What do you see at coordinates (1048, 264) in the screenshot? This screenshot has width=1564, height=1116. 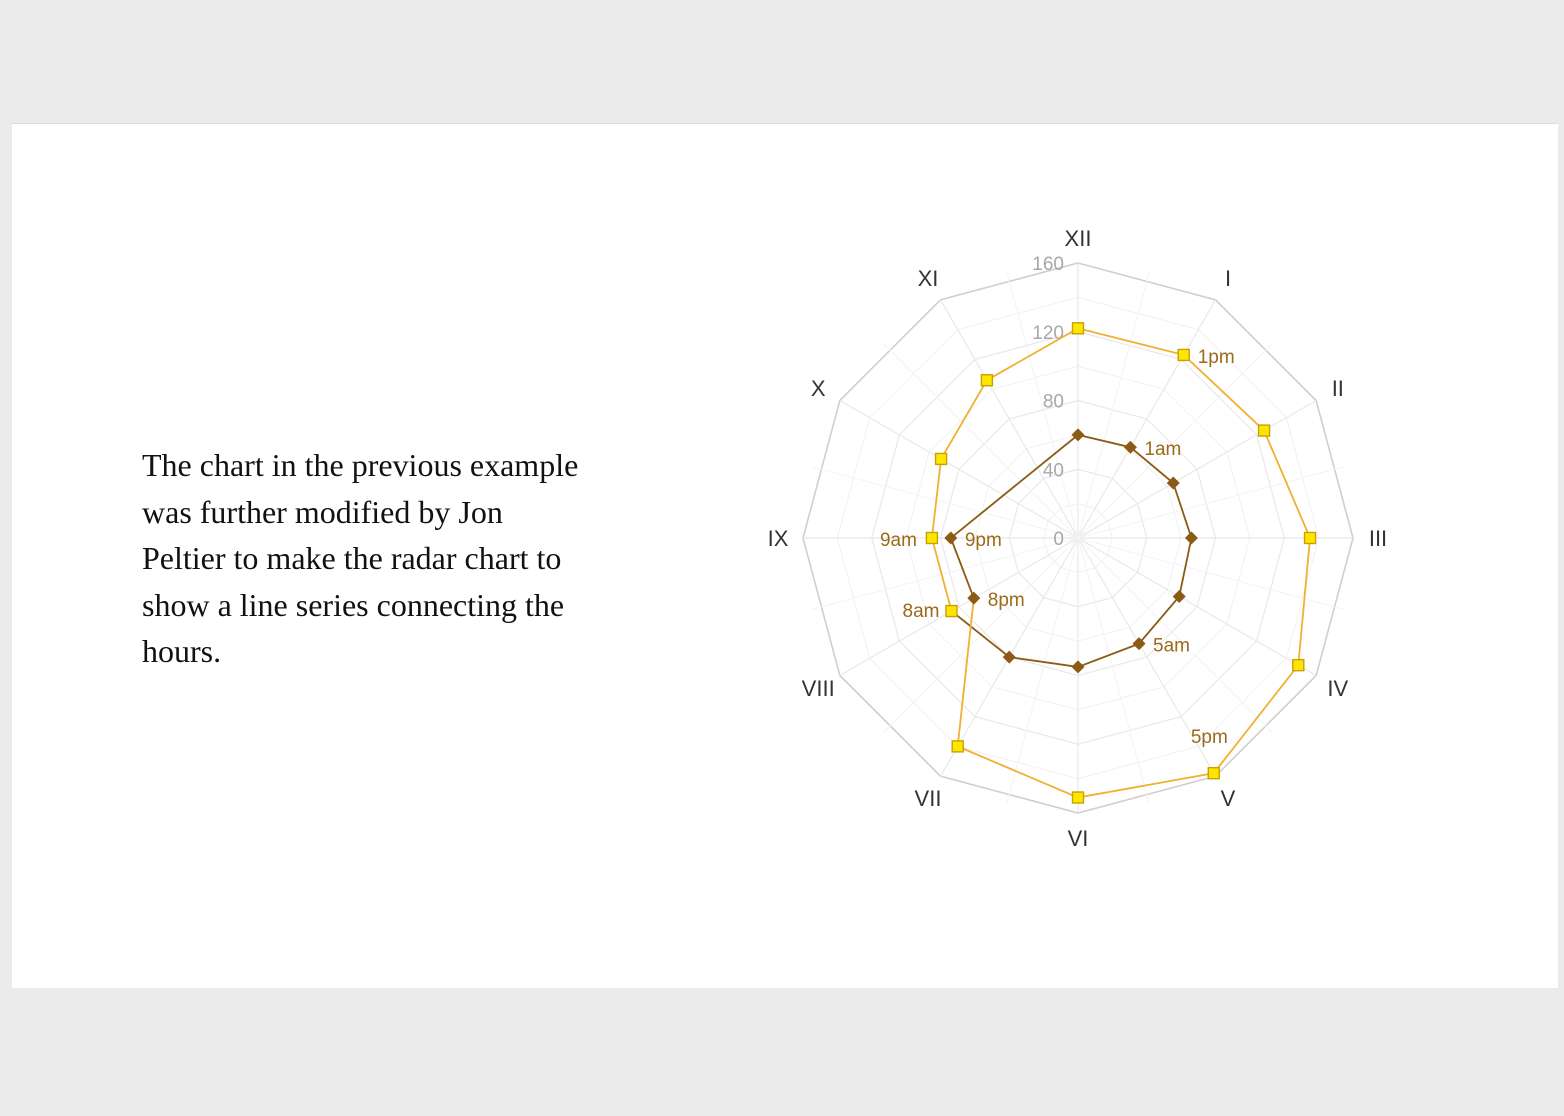 I see `radial-tick-label: 160` at bounding box center [1048, 264].